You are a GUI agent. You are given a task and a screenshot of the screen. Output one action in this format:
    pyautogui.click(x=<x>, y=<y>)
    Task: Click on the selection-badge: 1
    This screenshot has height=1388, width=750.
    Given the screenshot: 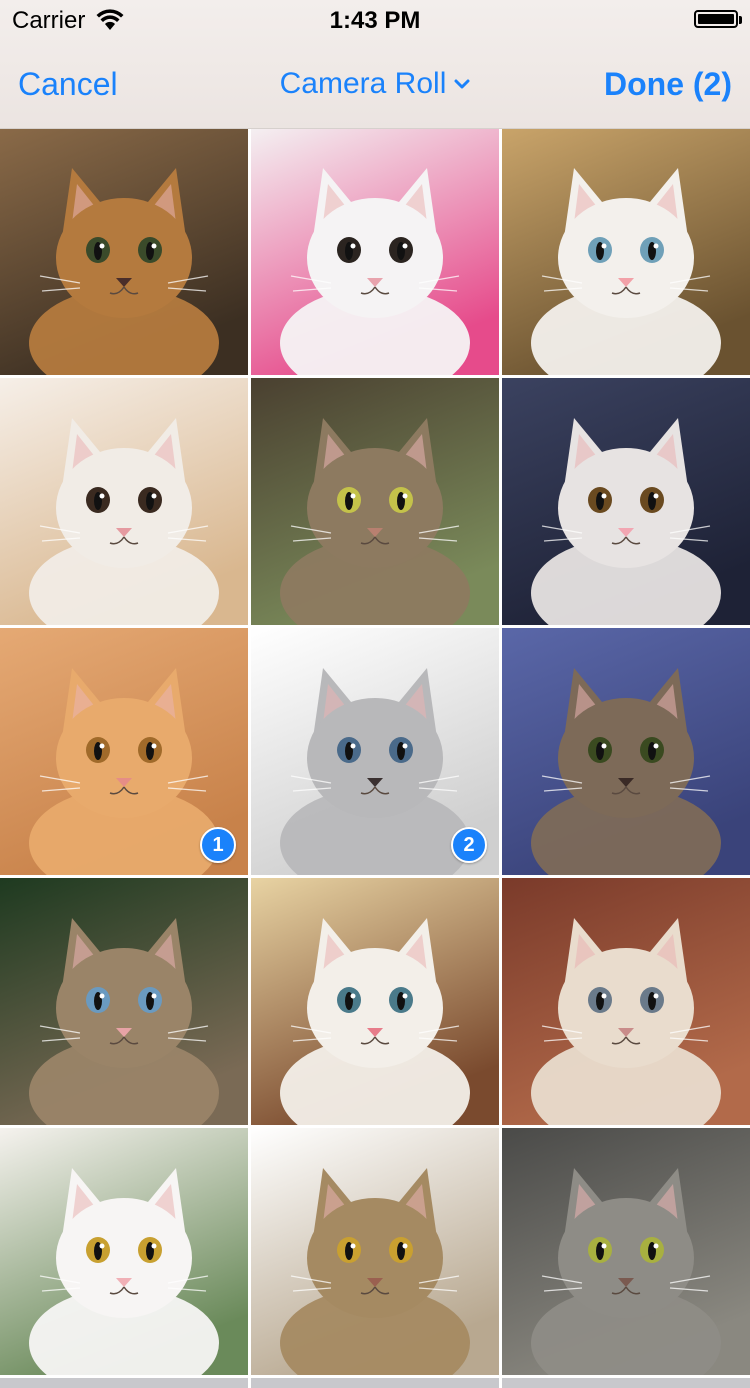 What is the action you would take?
    pyautogui.click(x=218, y=845)
    